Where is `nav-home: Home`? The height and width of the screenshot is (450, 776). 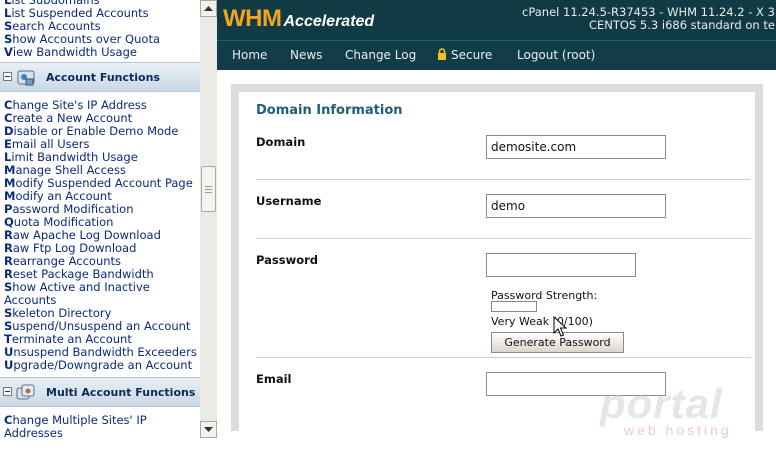 nav-home: Home is located at coordinates (249, 55).